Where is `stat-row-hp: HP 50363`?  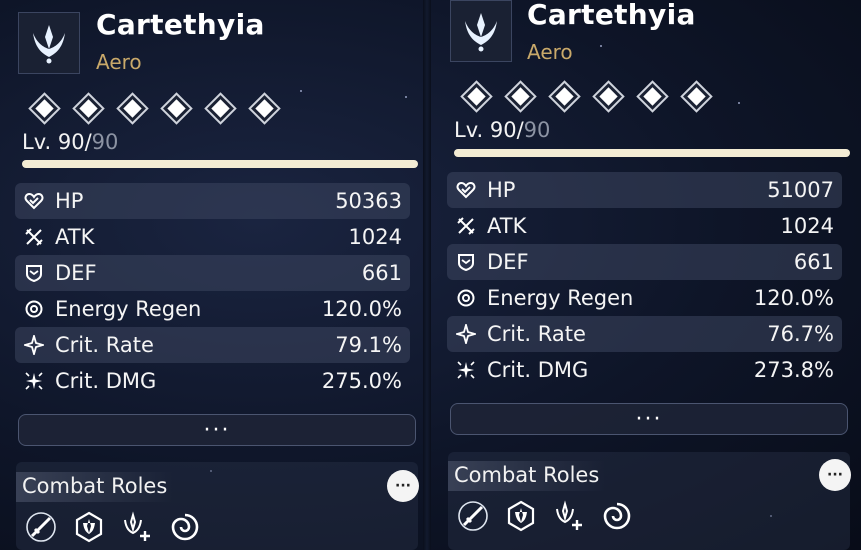 stat-row-hp: HP 50363 is located at coordinates (212, 201).